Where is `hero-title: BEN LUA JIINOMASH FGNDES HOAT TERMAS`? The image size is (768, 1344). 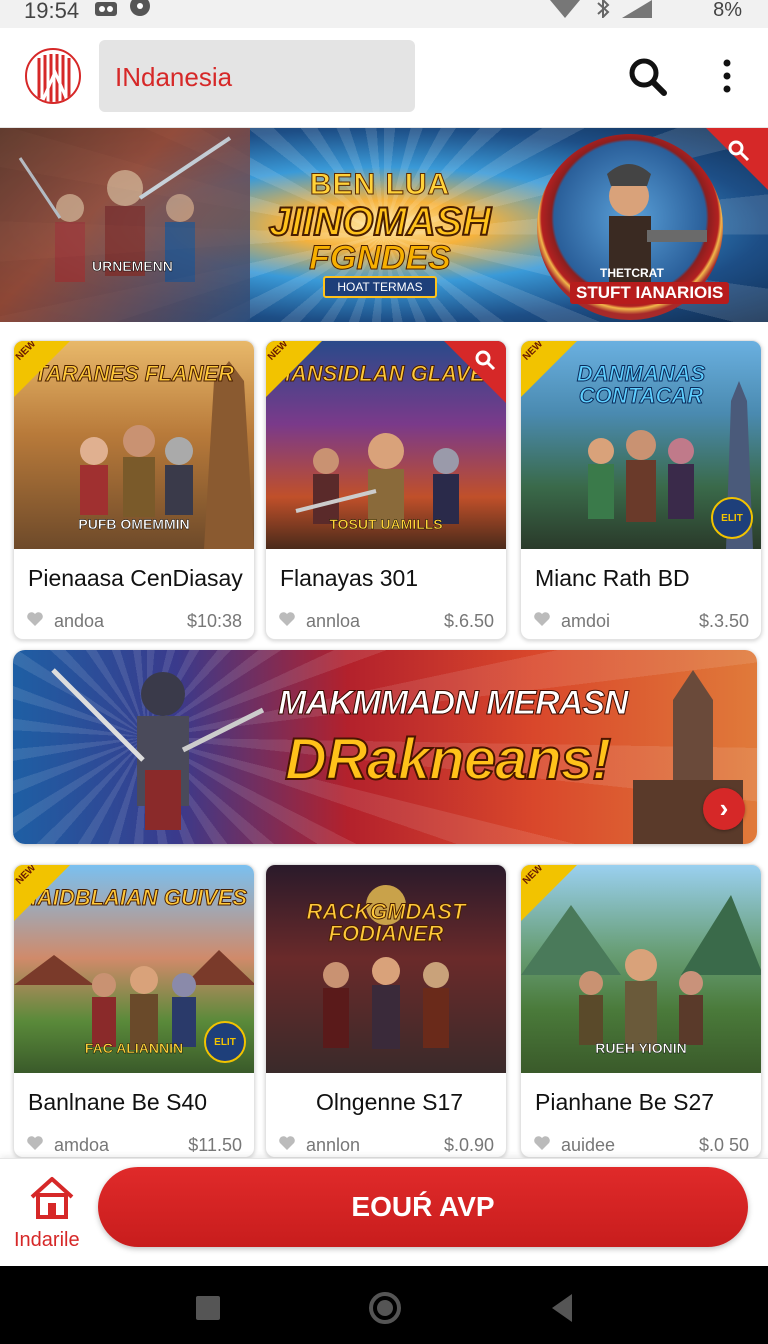 hero-title: BEN LUA JIINOMASH FGNDES HOAT TERMAS is located at coordinates (380, 233).